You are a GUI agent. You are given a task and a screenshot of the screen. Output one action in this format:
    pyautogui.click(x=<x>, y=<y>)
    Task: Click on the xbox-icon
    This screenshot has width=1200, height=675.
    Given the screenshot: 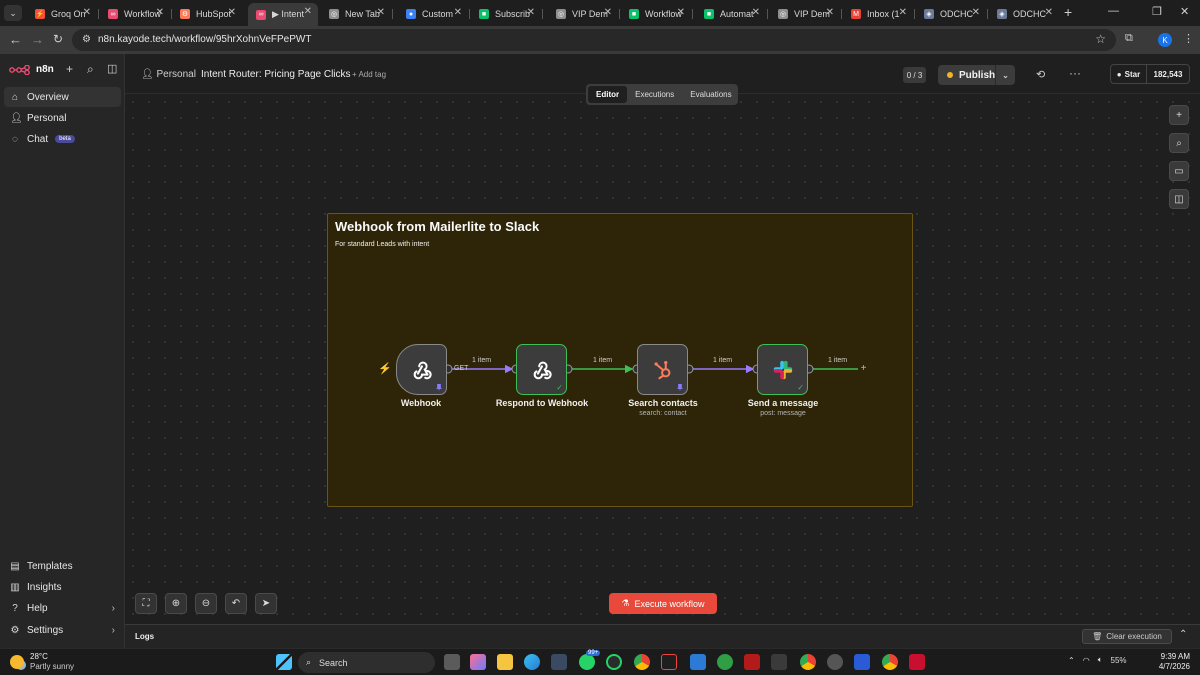 What is the action you would take?
    pyautogui.click(x=725, y=662)
    